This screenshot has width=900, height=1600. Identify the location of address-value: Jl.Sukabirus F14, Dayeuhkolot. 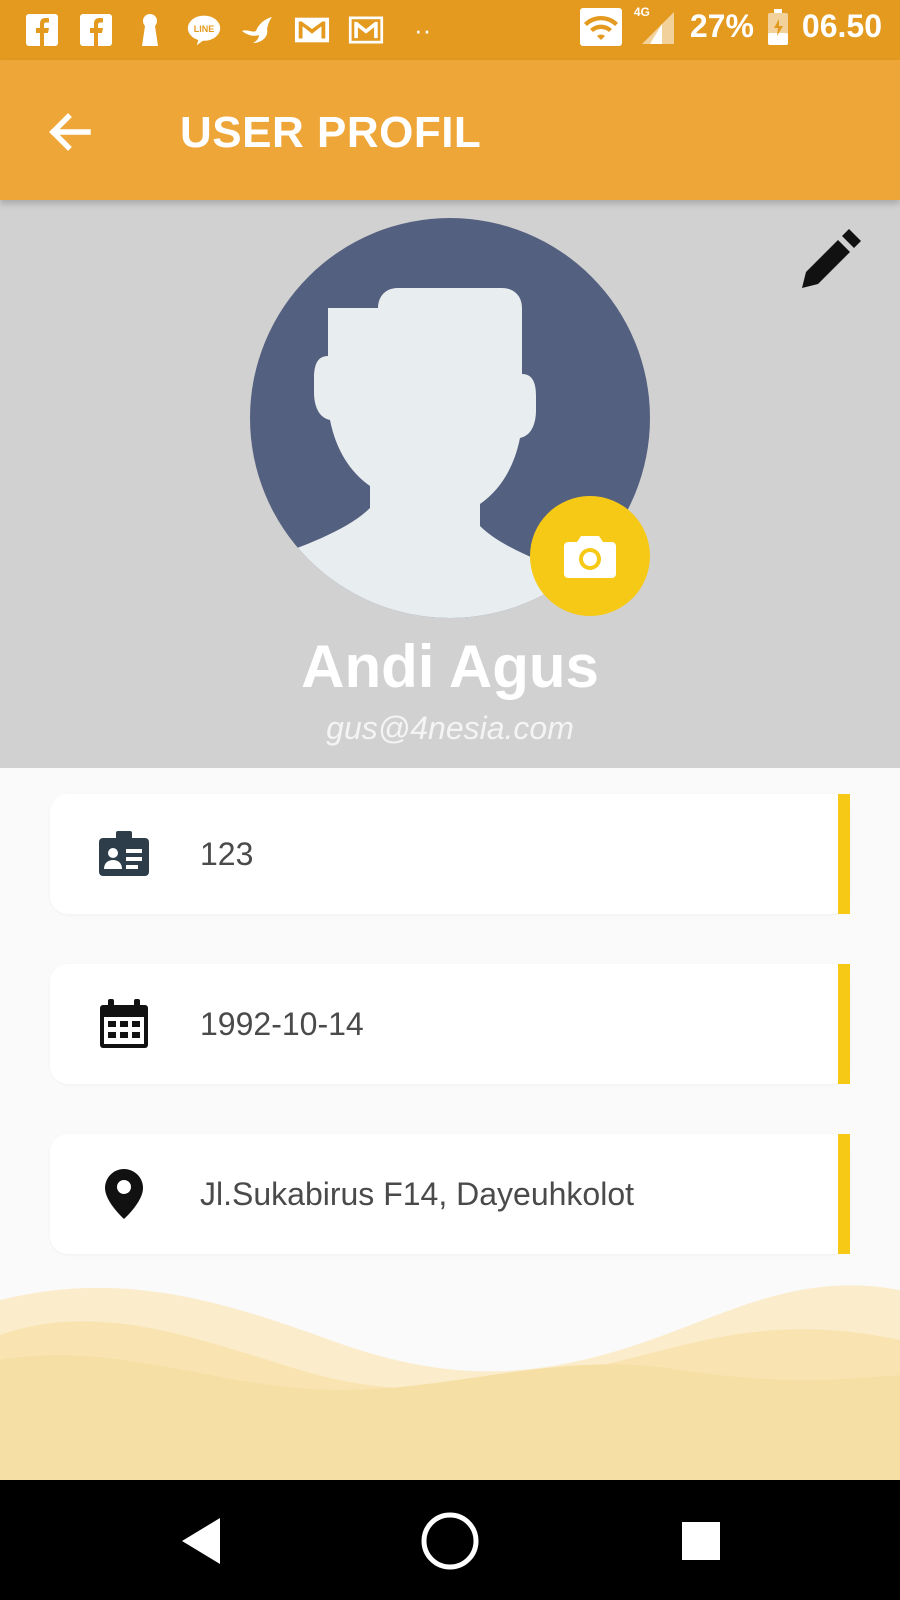
(417, 1194).